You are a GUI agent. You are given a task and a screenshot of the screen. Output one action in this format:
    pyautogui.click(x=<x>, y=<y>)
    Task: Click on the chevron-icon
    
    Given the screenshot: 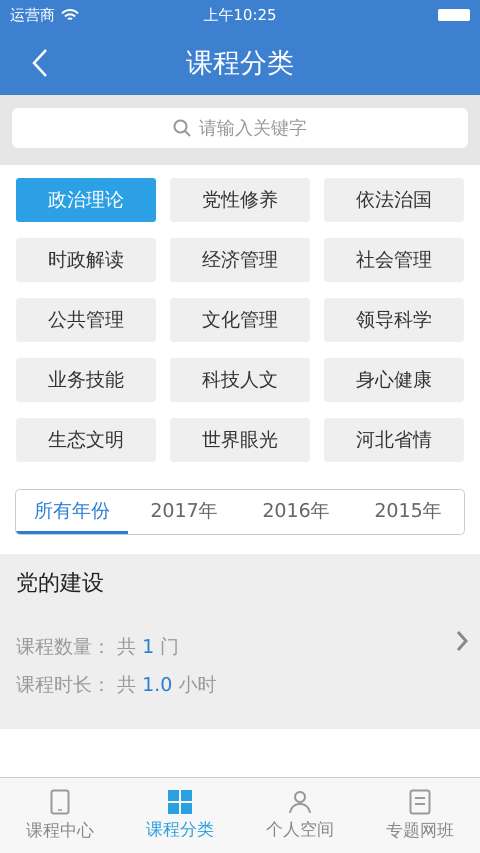 What is the action you would take?
    pyautogui.click(x=462, y=641)
    